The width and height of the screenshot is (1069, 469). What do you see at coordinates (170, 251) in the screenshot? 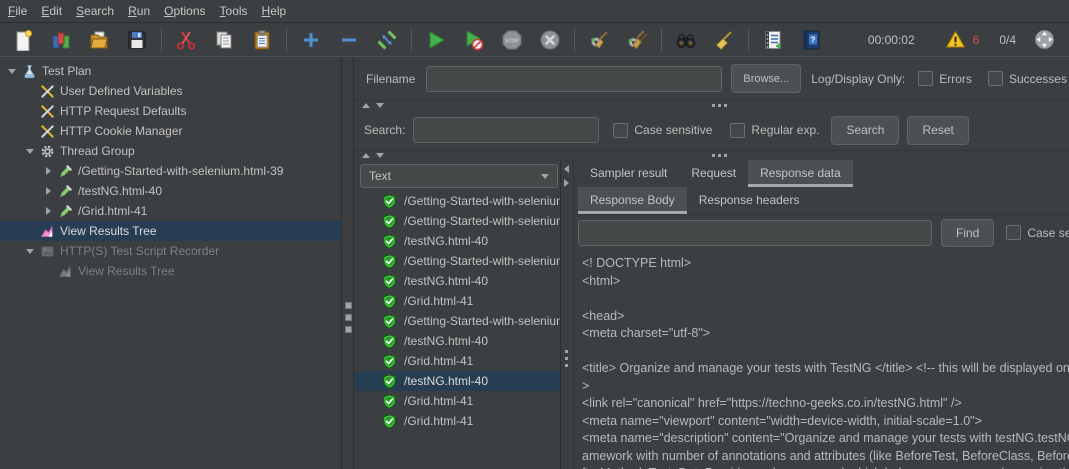
I see `tree-item: HTTP(S) Test Script Recorder` at bounding box center [170, 251].